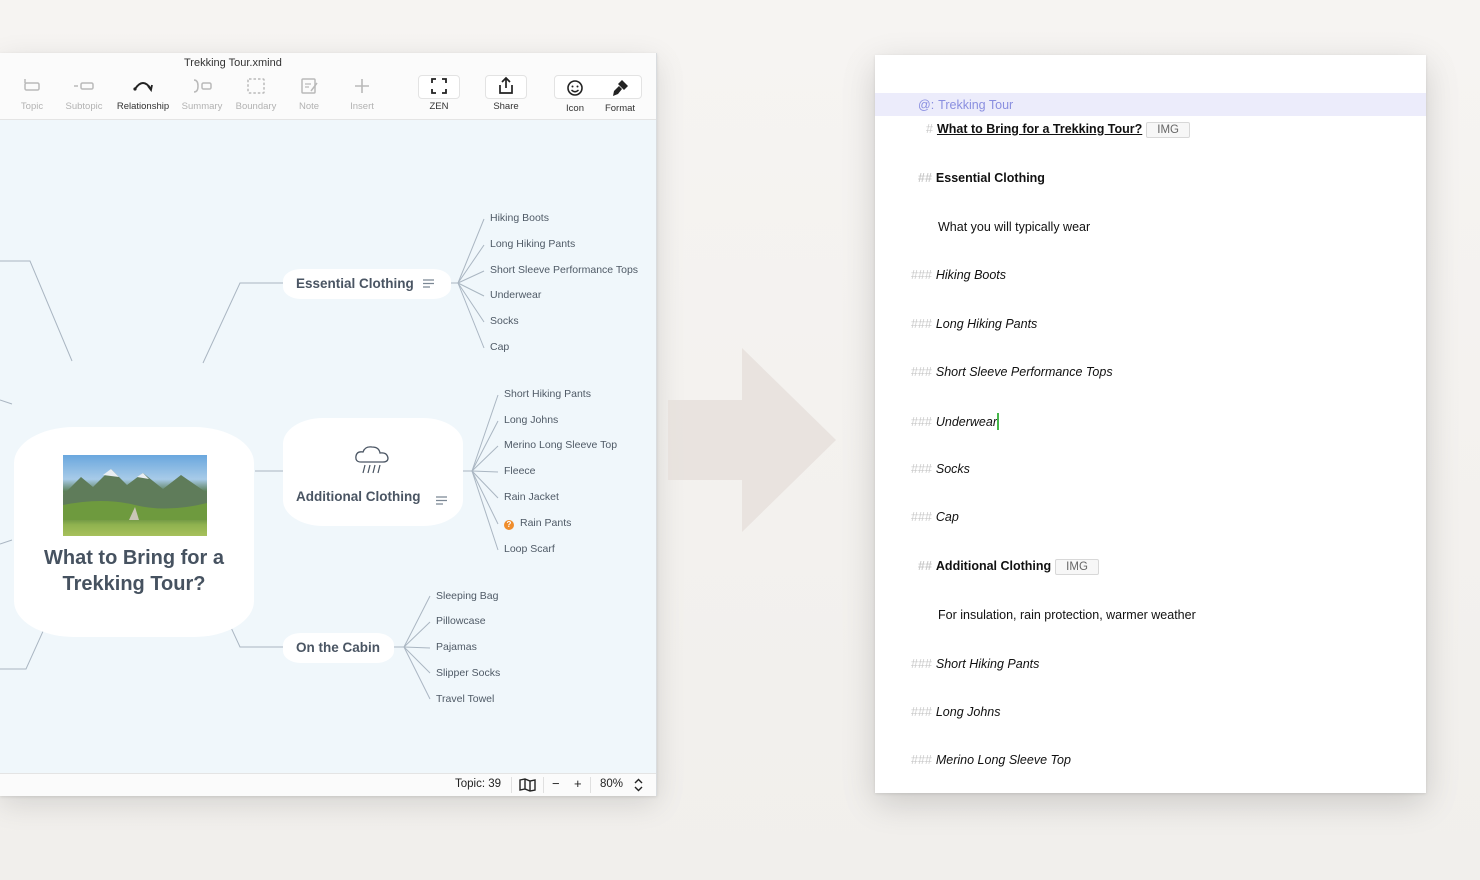 The width and height of the screenshot is (1480, 880). I want to click on leaf-topic: Slipper Socks, so click(468, 673).